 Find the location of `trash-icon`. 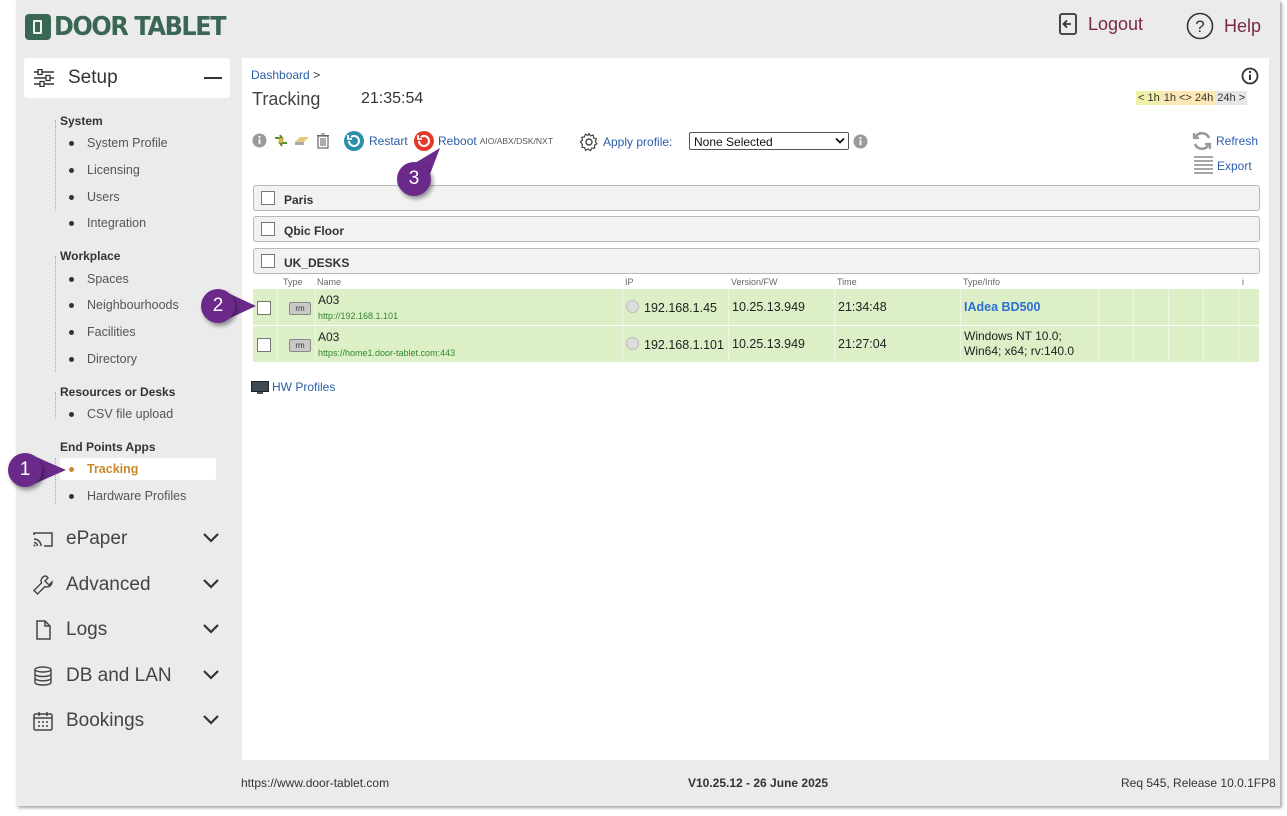

trash-icon is located at coordinates (323, 140).